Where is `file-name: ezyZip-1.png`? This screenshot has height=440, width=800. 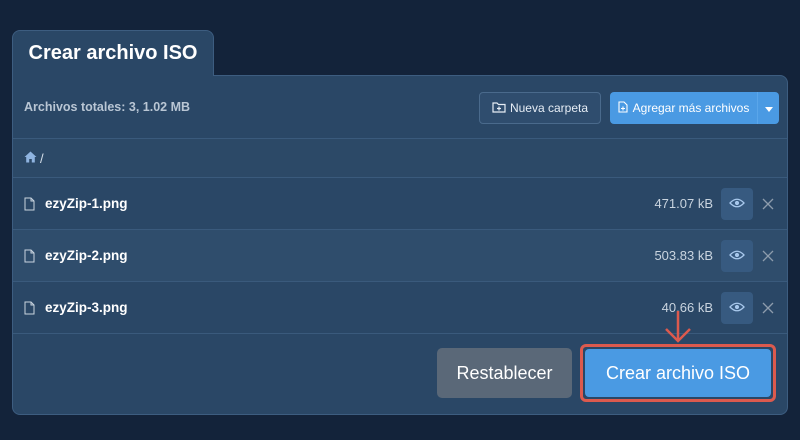 file-name: ezyZip-1.png is located at coordinates (86, 203).